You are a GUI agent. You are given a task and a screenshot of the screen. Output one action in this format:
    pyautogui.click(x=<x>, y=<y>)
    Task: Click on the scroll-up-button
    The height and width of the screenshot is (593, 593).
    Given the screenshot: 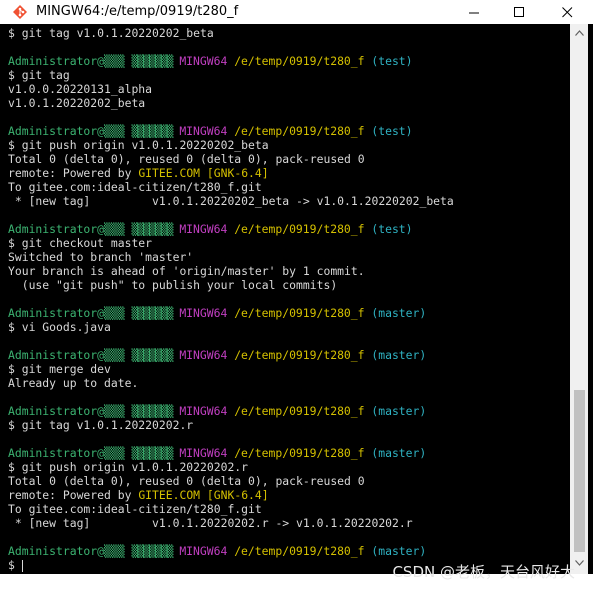 What is the action you would take?
    pyautogui.click(x=579, y=33)
    